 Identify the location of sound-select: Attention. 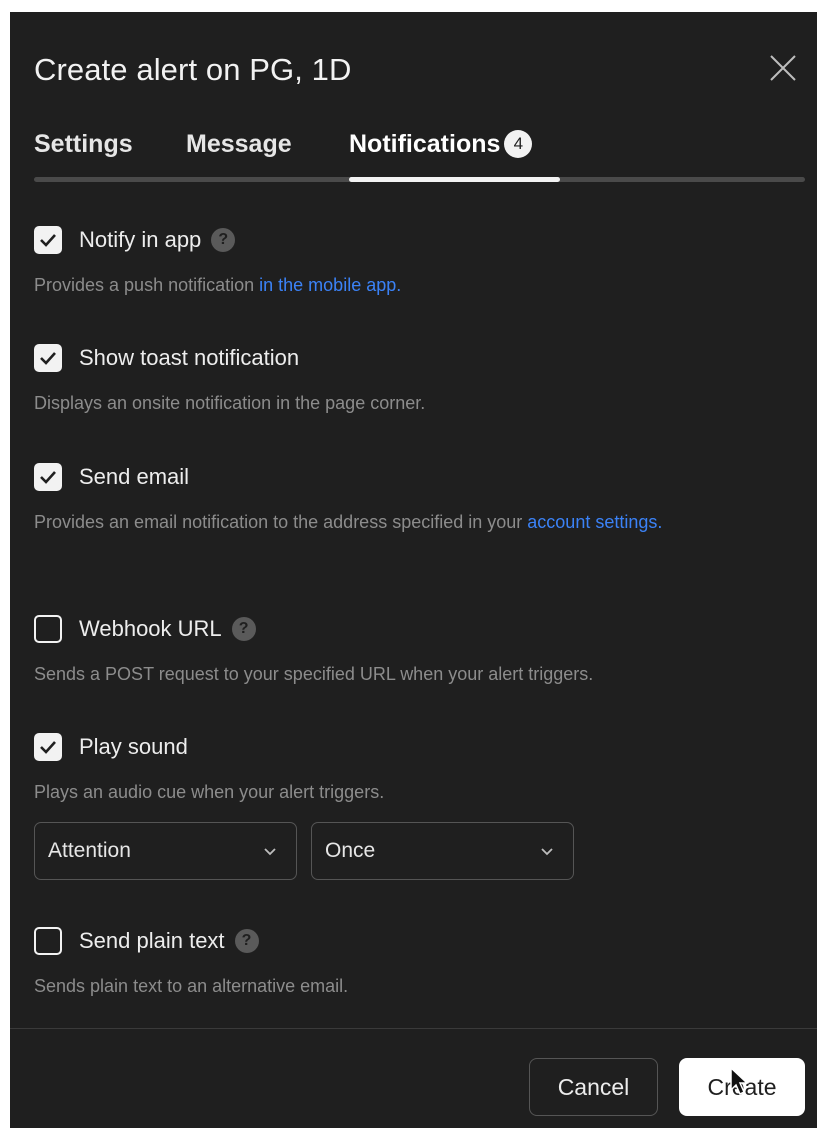
(165, 851).